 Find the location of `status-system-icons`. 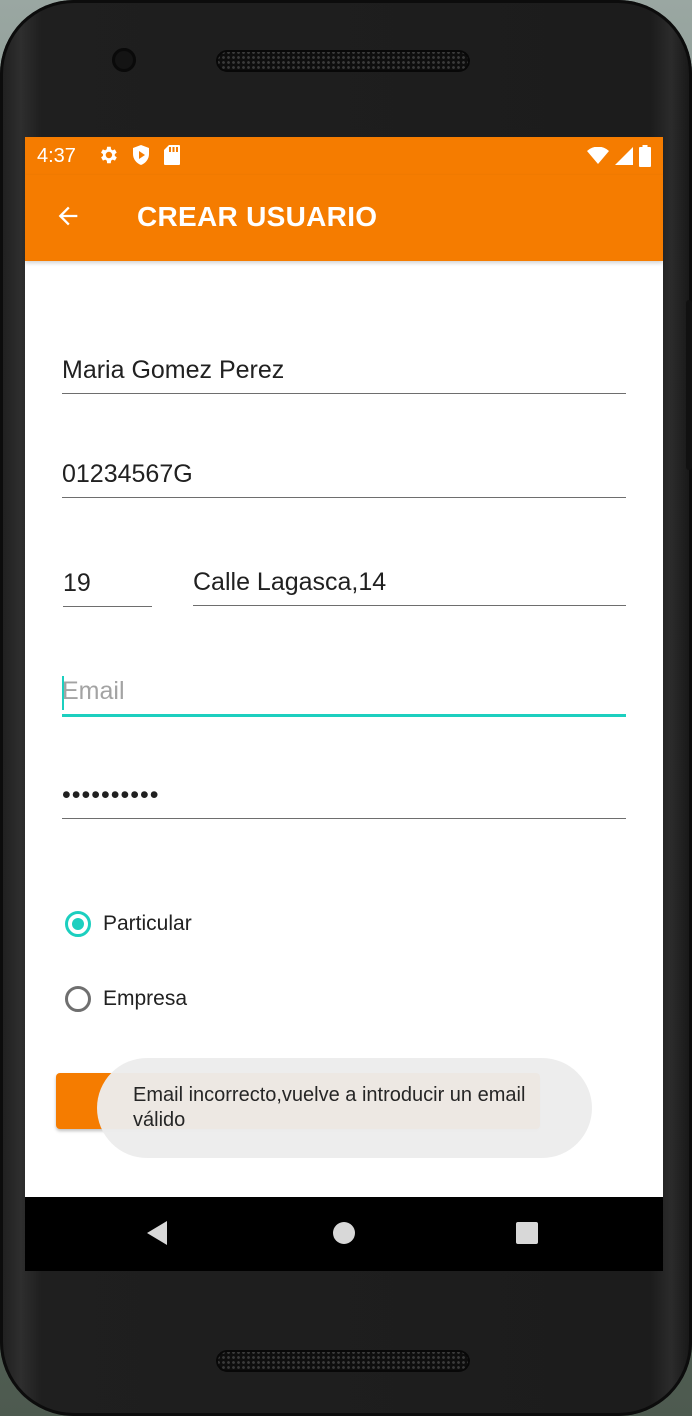

status-system-icons is located at coordinates (619, 158).